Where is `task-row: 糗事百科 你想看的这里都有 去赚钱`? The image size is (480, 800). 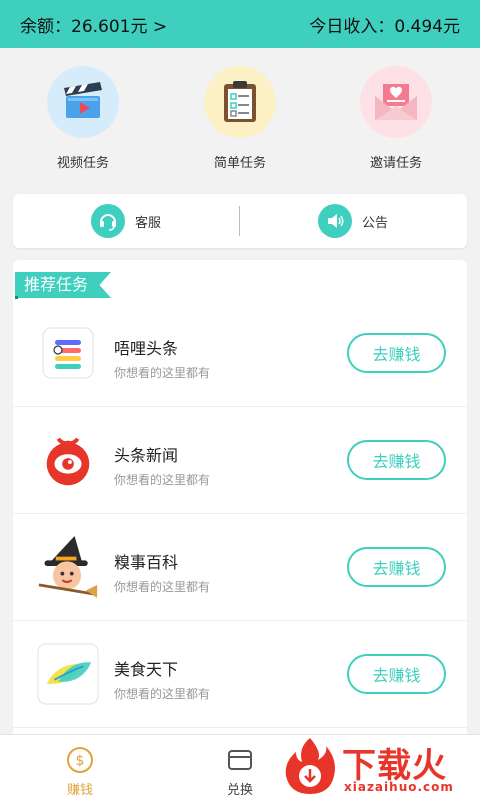 task-row: 糗事百科 你想看的这里都有 去赚钱 is located at coordinates (240, 567).